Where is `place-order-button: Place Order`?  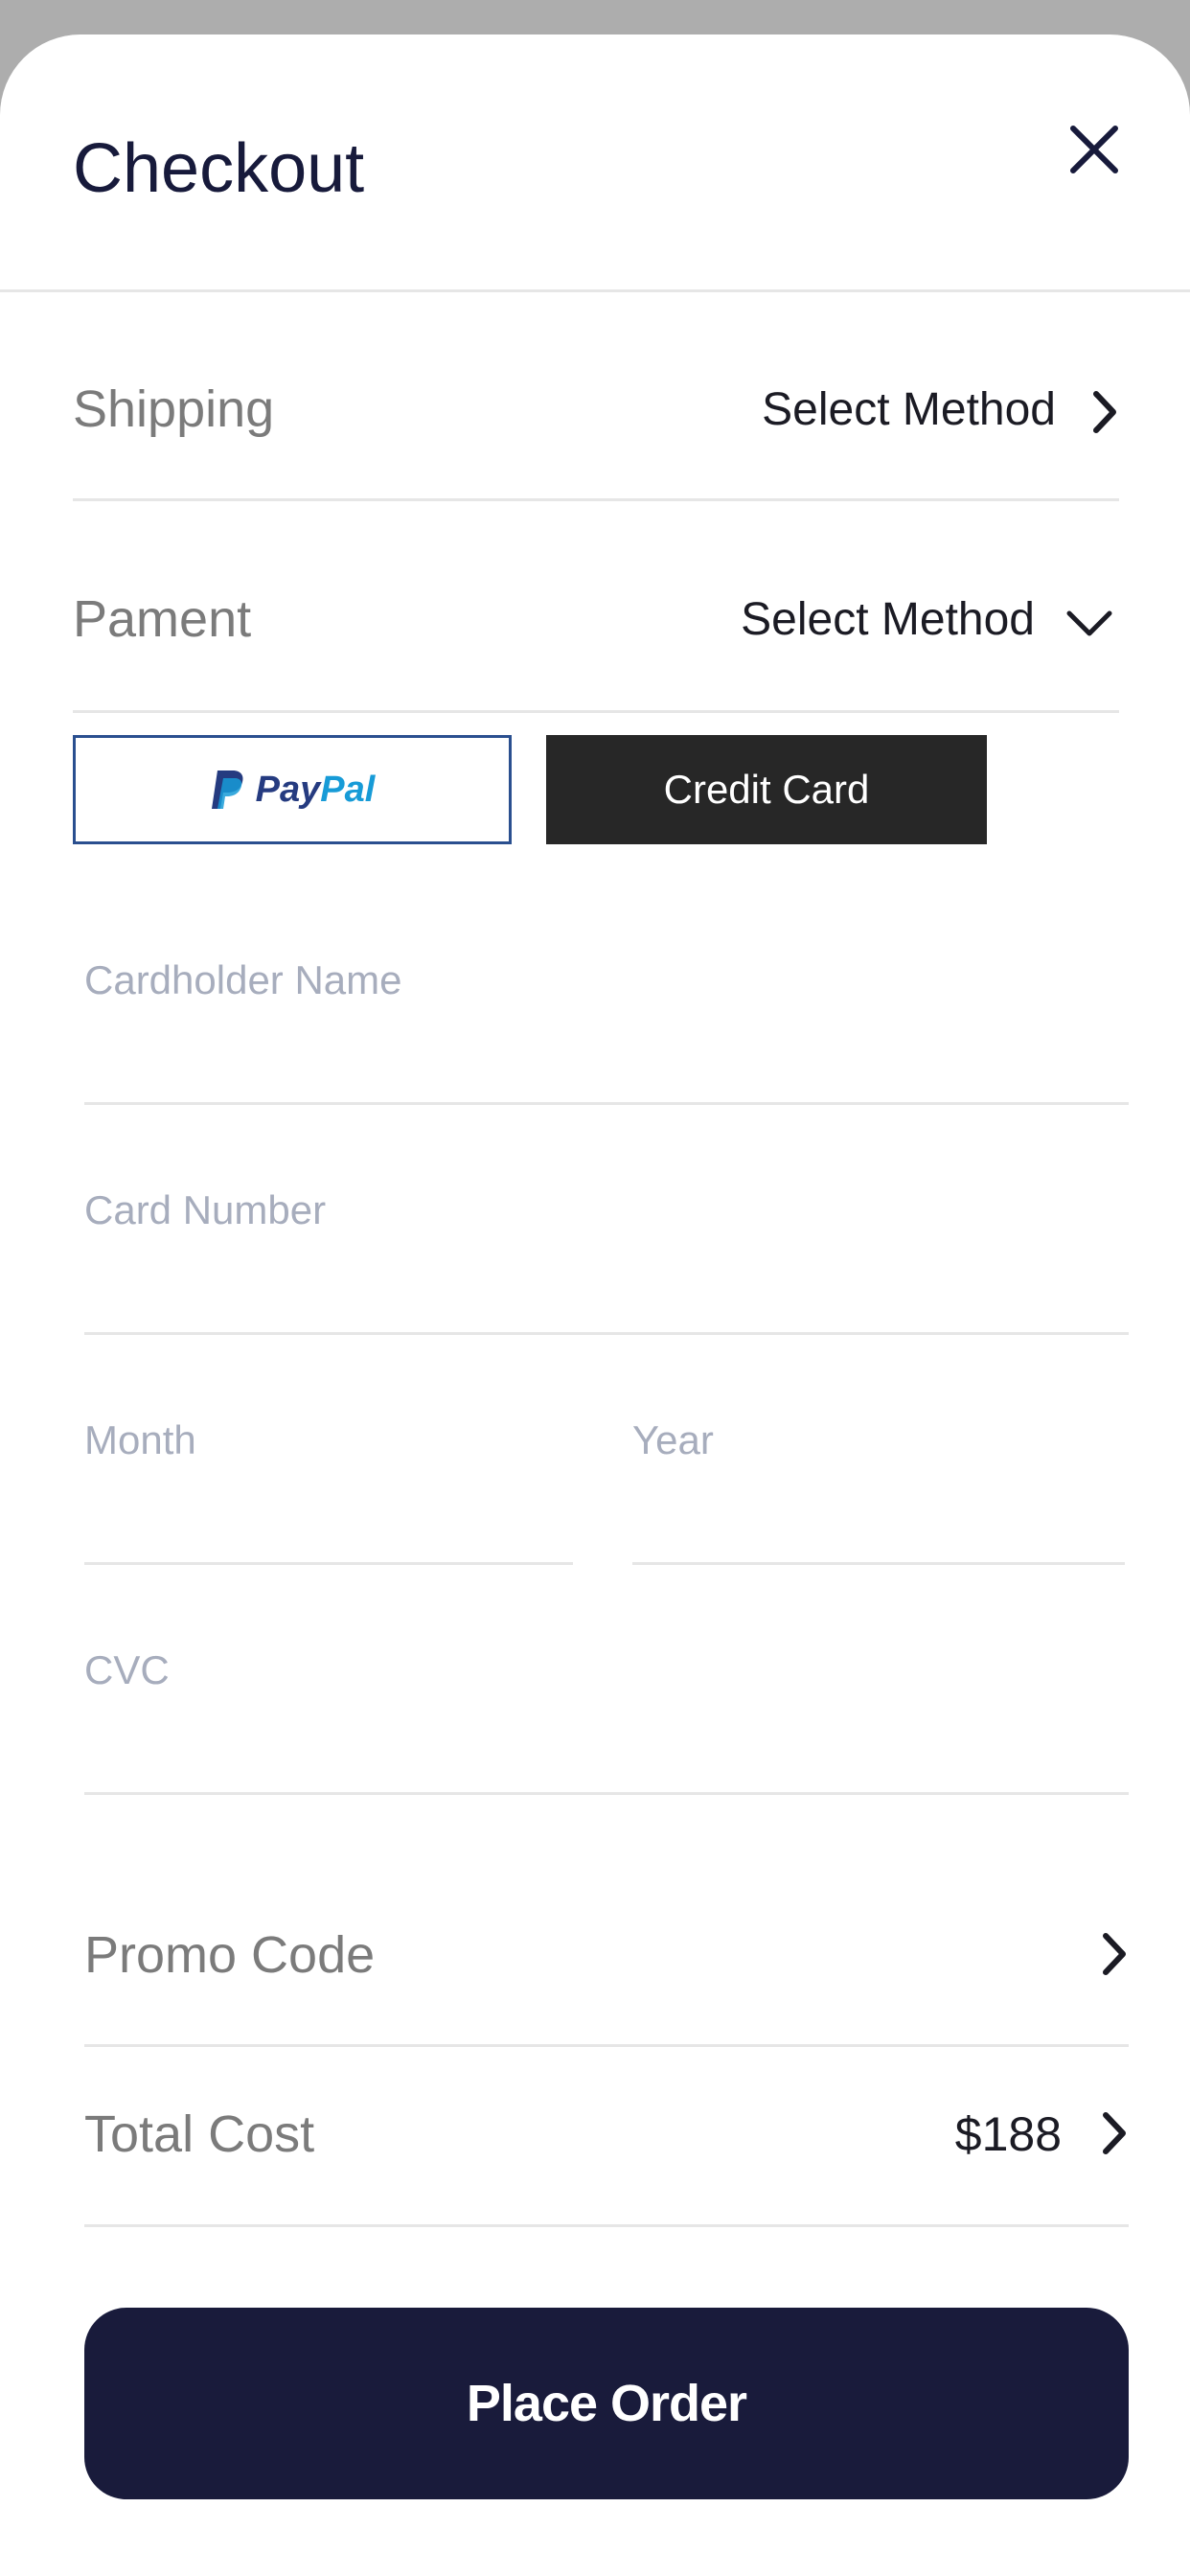
place-order-button: Place Order is located at coordinates (606, 2403).